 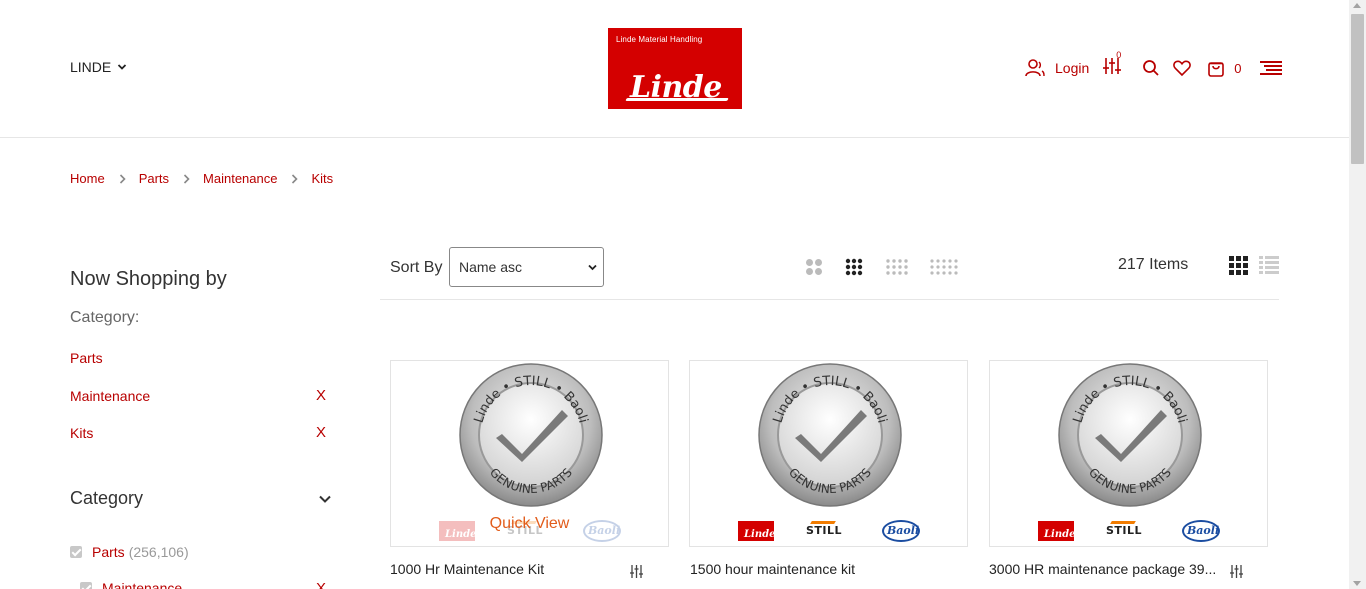 What do you see at coordinates (110, 396) in the screenshot?
I see `active-filter-name: Maintenance` at bounding box center [110, 396].